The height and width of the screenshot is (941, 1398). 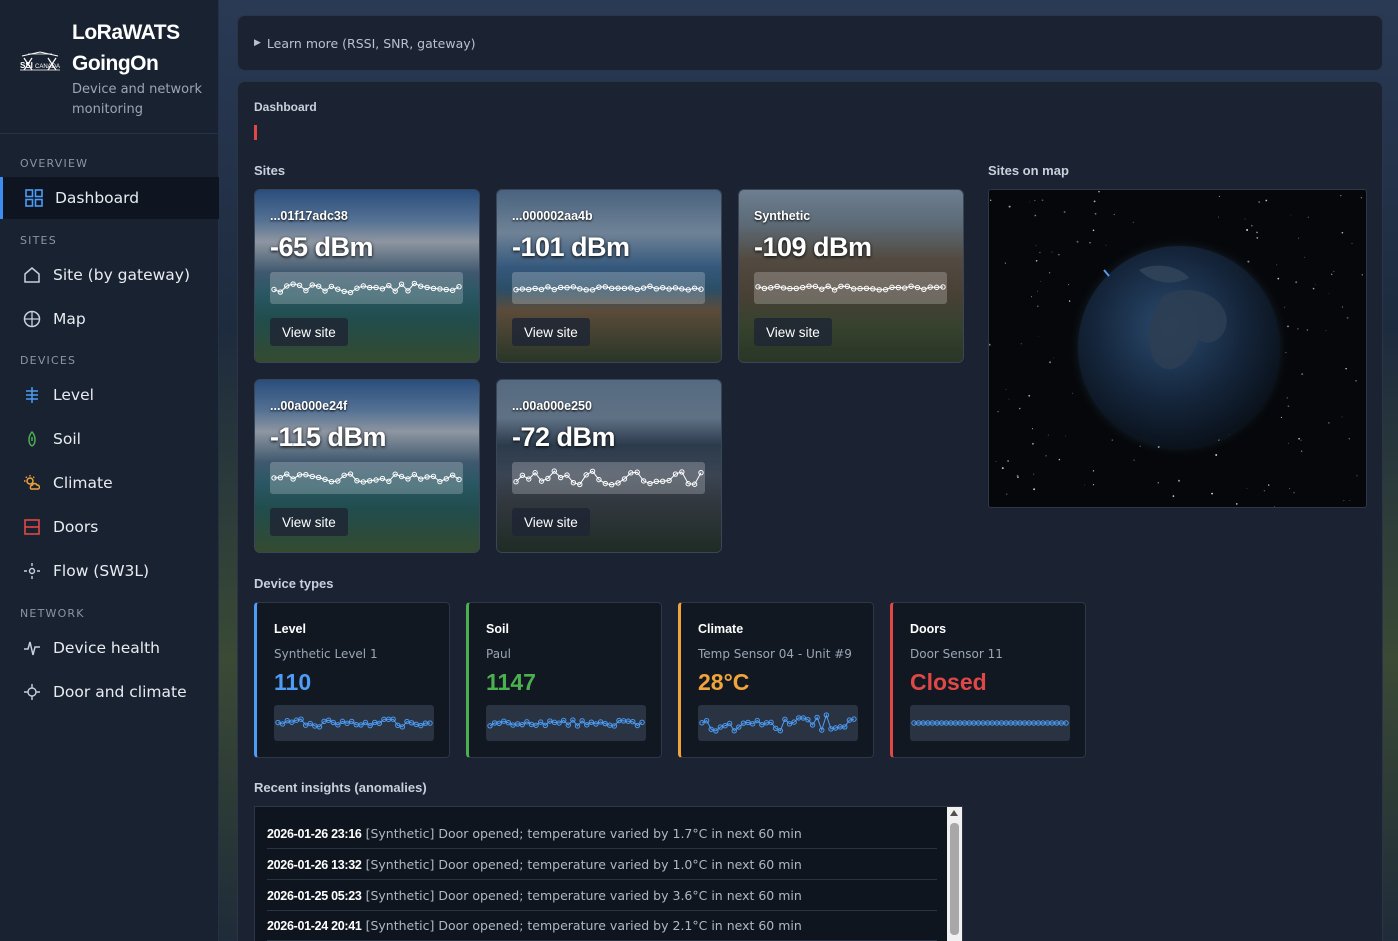 I want to click on sites-heading: Sites, so click(x=270, y=170).